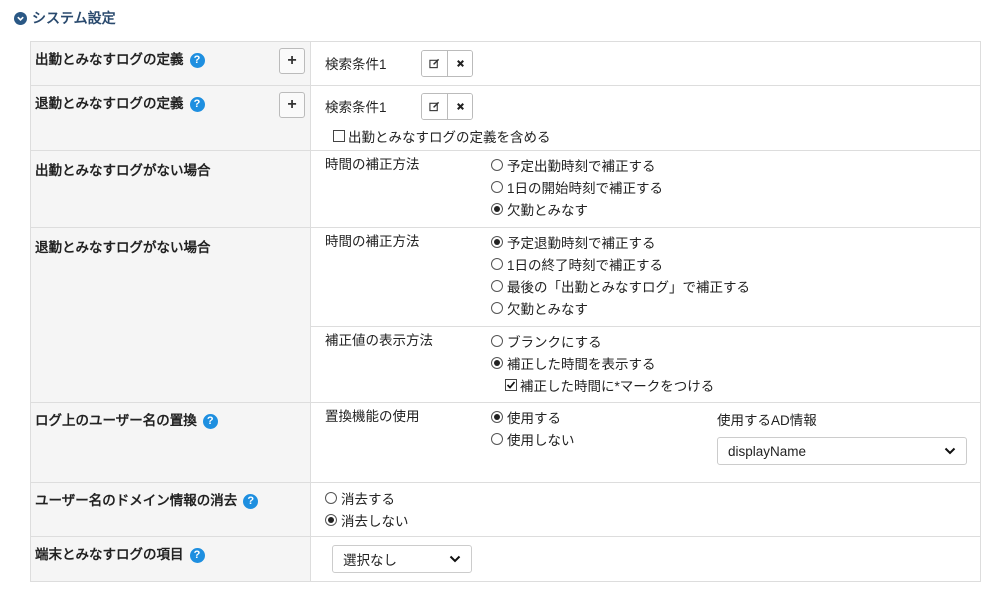 The width and height of the screenshot is (990, 595). What do you see at coordinates (123, 170) in the screenshot?
I see `row-label: 出勤とみなすログがない場合` at bounding box center [123, 170].